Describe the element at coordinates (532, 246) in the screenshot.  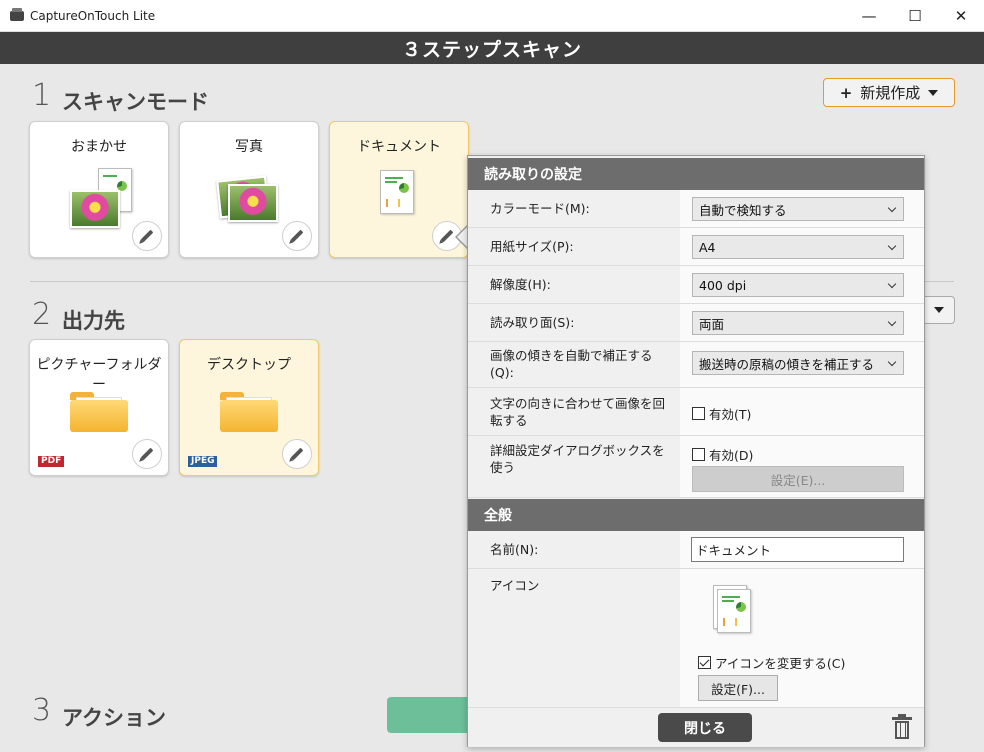
I see `paper-size-label: 用紙サイズ(P):` at that location.